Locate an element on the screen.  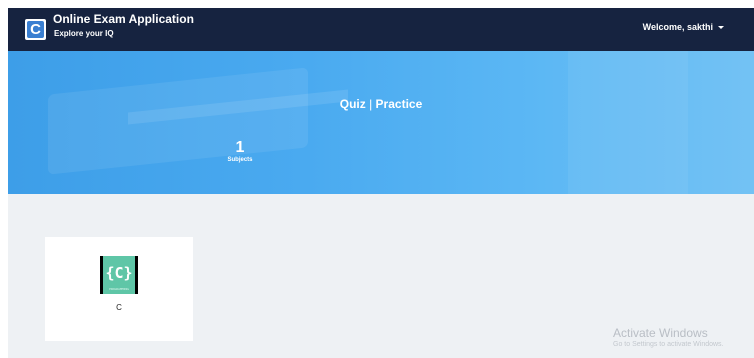
logo-glyph: C is located at coordinates (35, 29).